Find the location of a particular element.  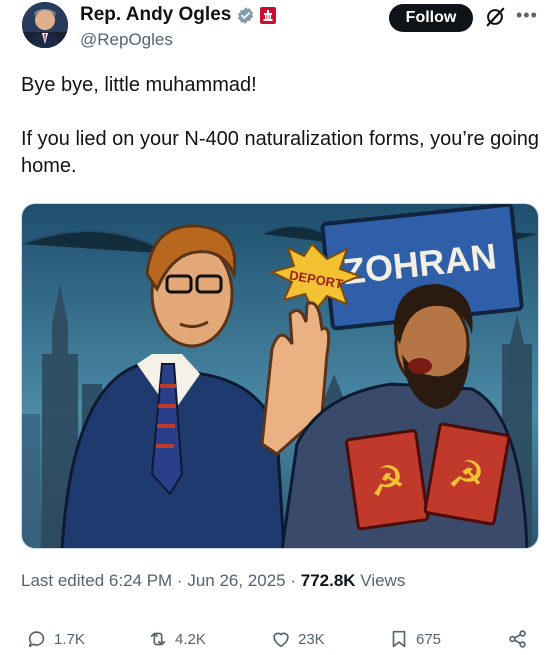

author-name: Rep. Andy Ogles is located at coordinates (155, 15).